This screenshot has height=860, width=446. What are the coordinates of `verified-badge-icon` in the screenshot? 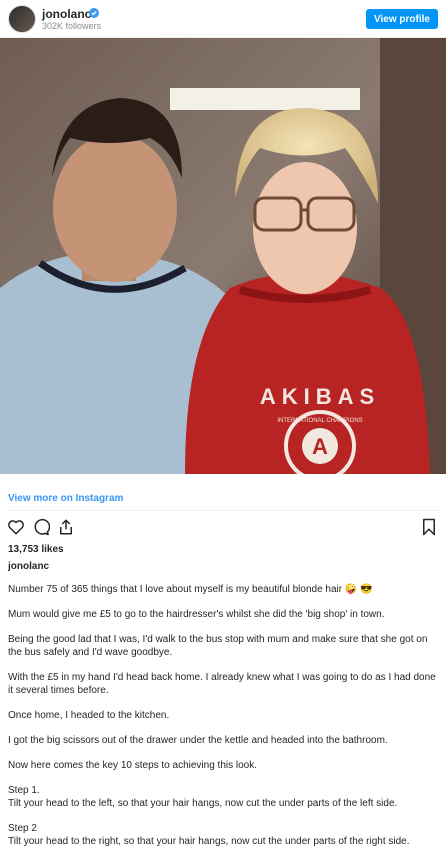 It's located at (94, 13).